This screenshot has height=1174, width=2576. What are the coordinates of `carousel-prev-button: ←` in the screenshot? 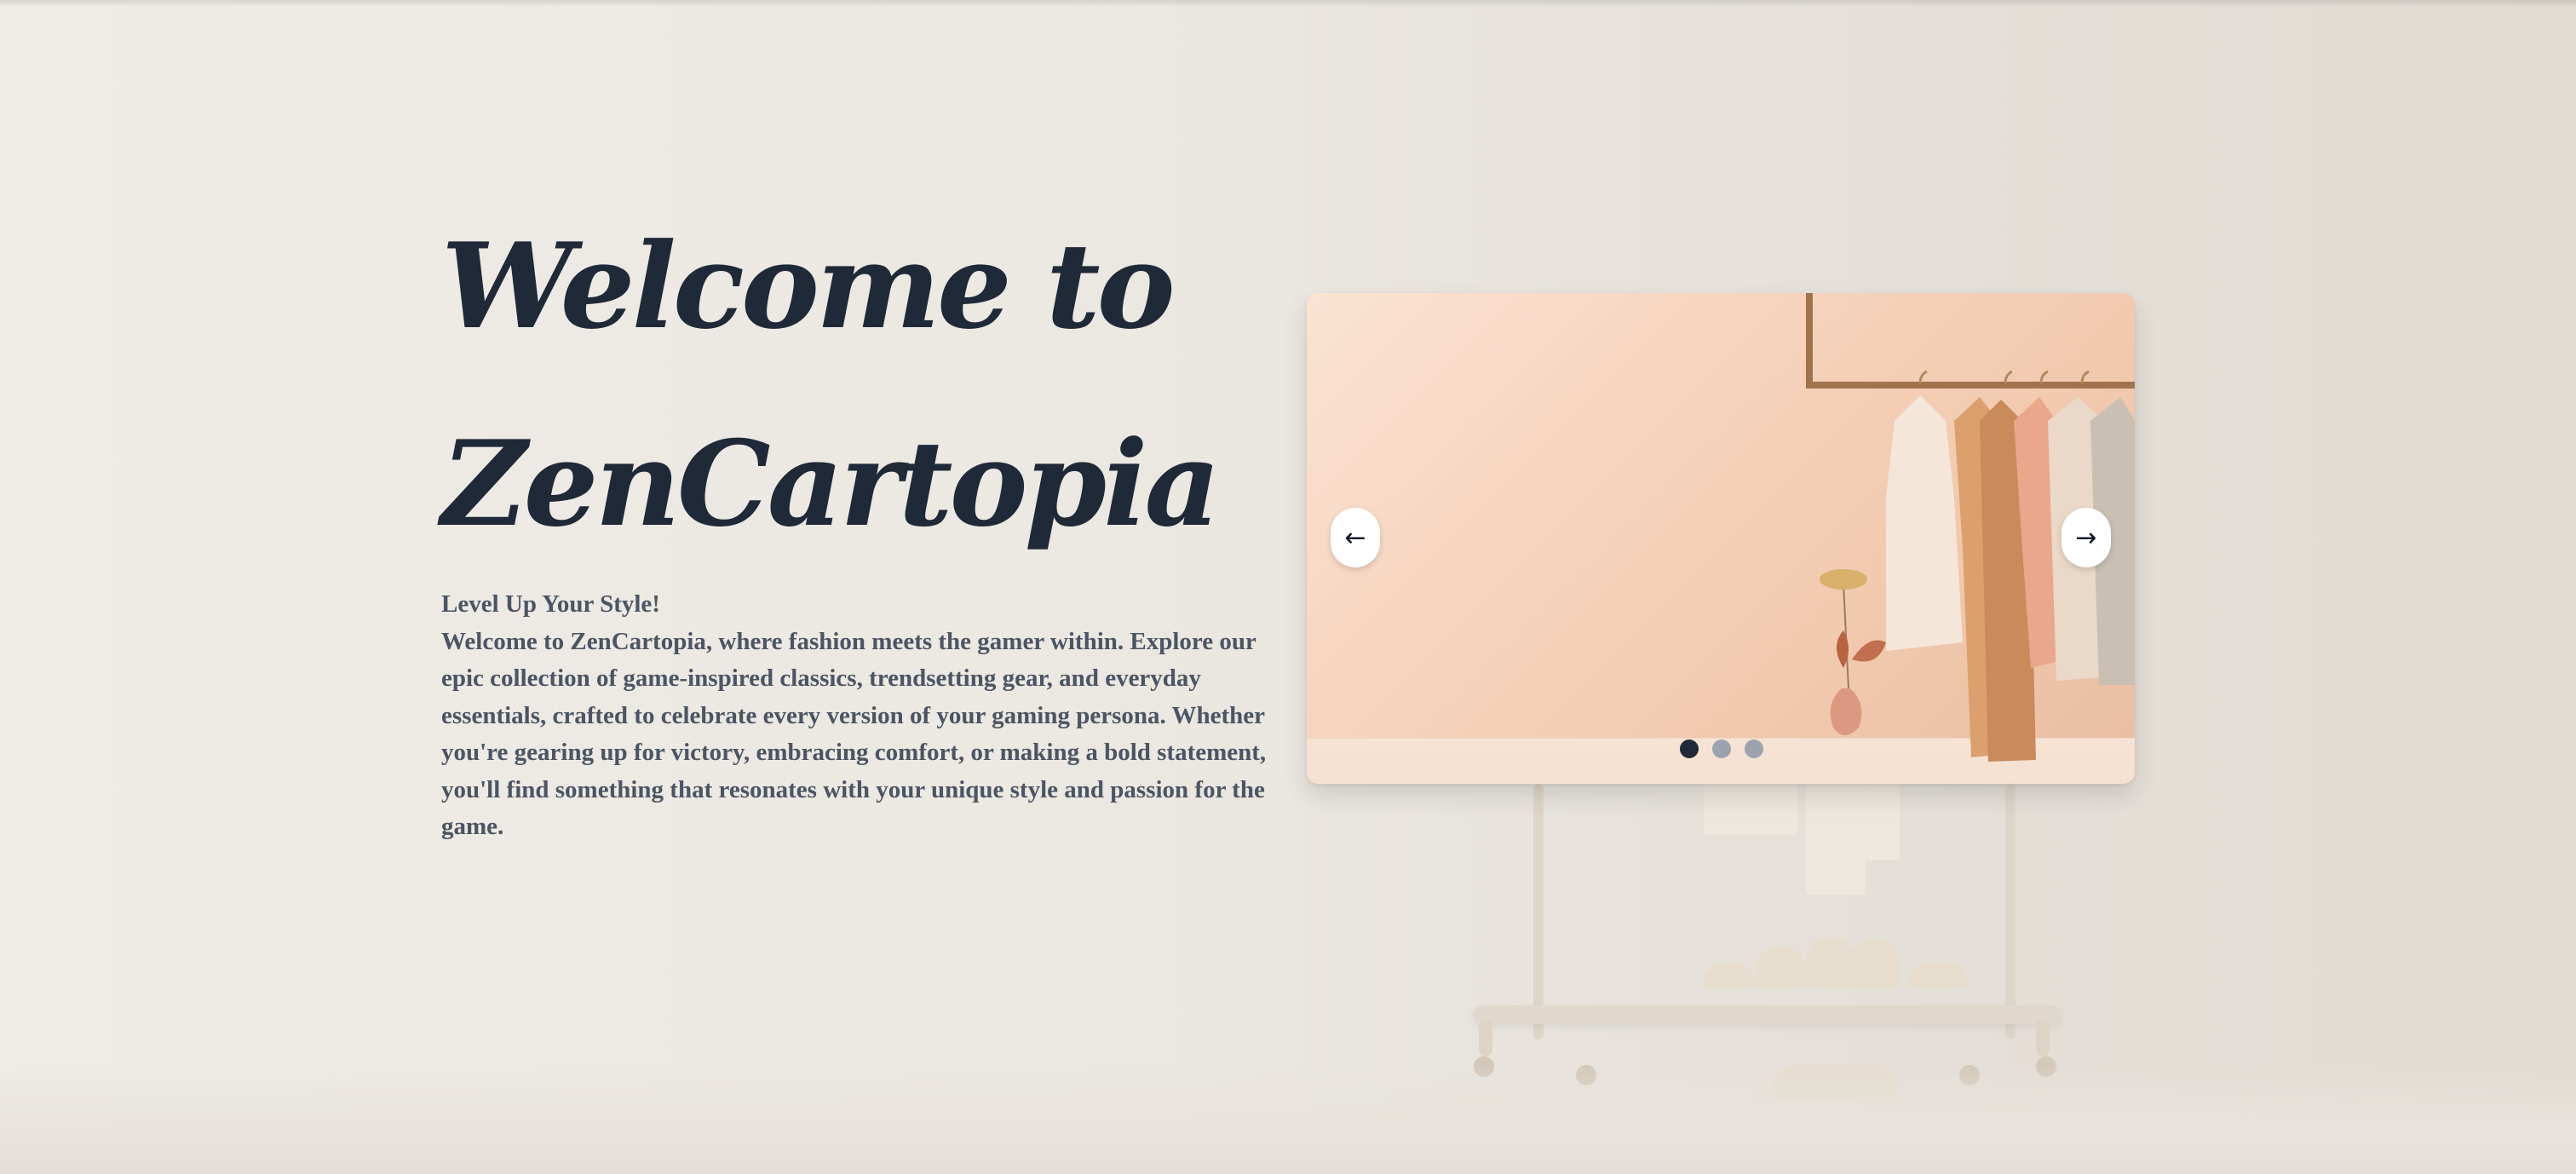 It's located at (1356, 537).